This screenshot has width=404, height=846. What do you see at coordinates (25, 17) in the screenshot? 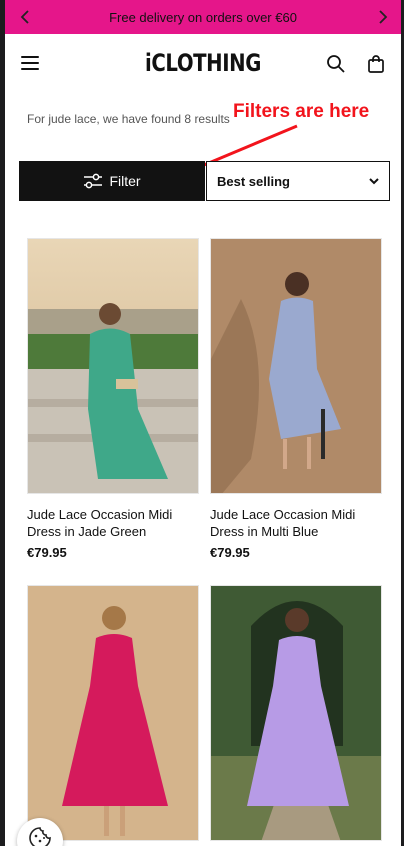
I see `chevron-left-icon` at bounding box center [25, 17].